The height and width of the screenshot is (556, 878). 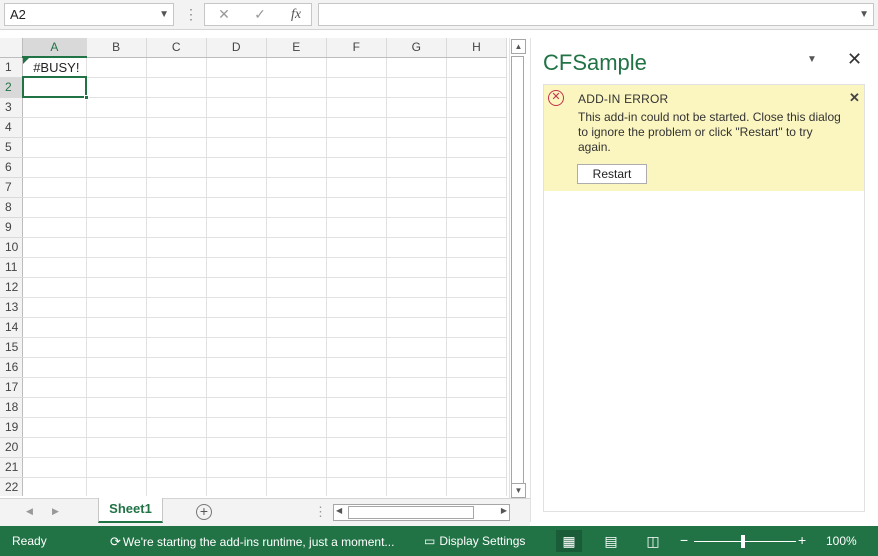 I want to click on cell-f3, so click(x=356, y=107).